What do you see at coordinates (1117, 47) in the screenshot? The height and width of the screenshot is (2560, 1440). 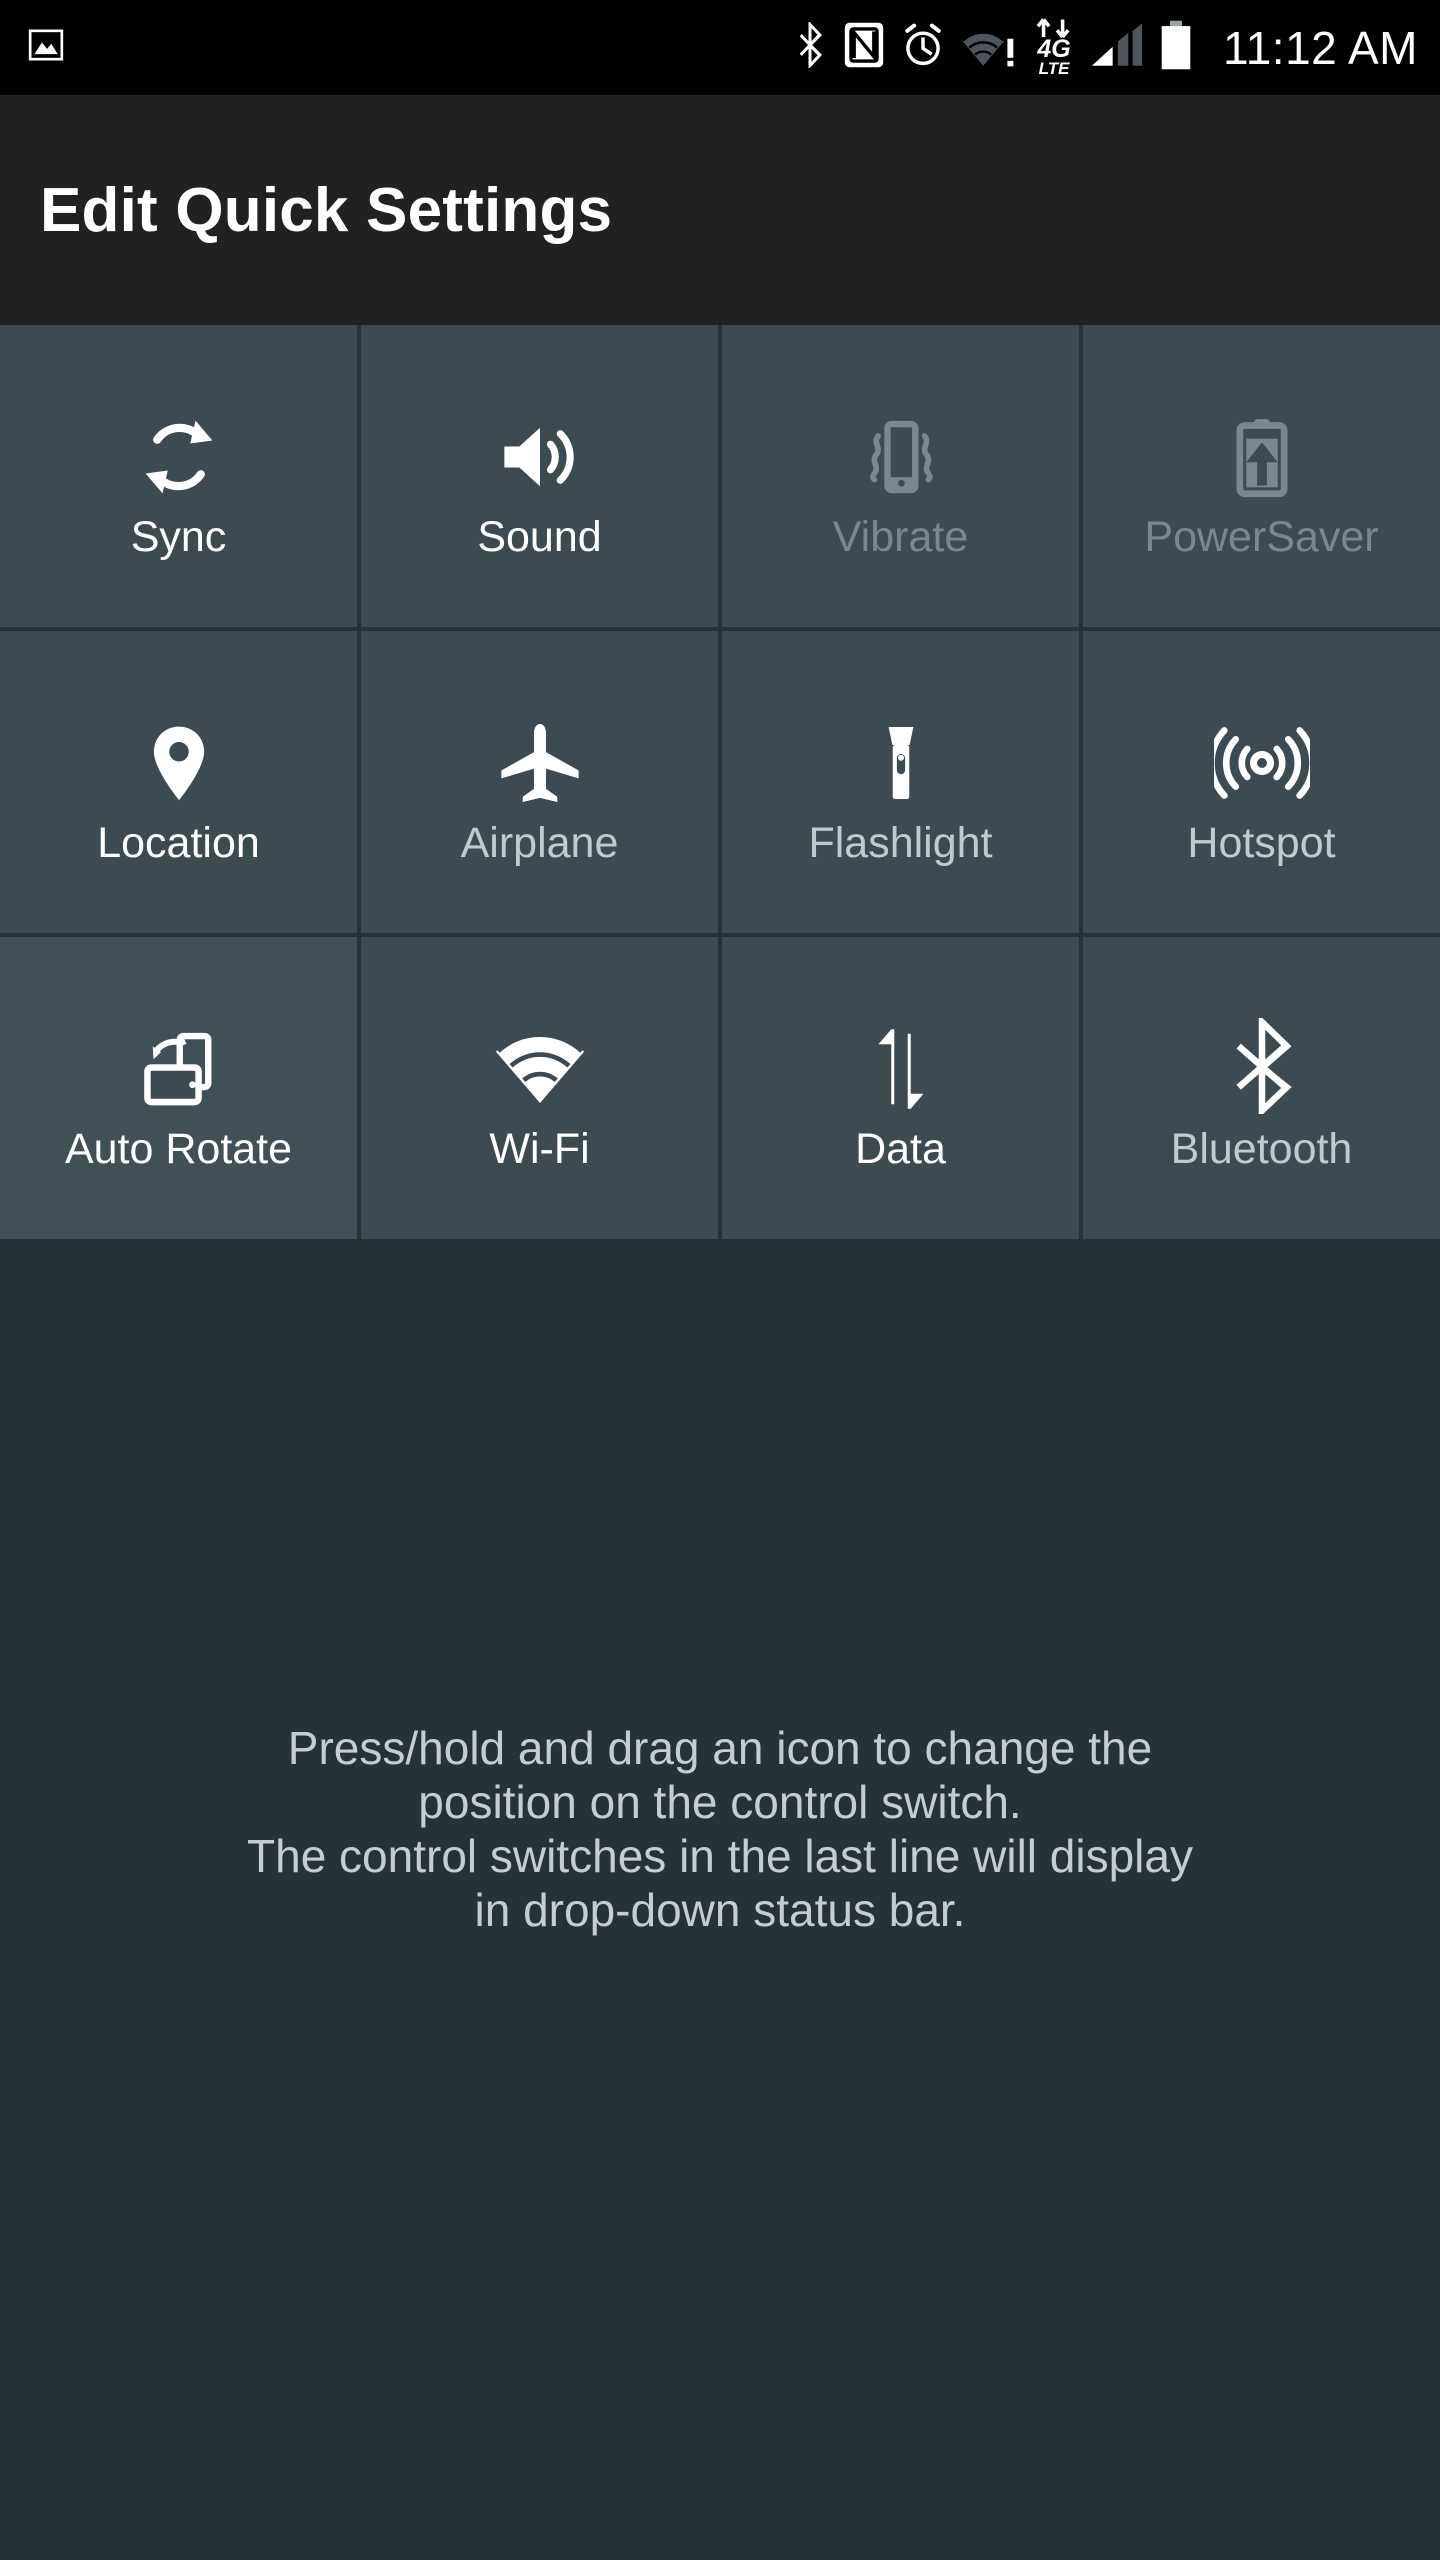 I see `cellular-signal-icon` at bounding box center [1117, 47].